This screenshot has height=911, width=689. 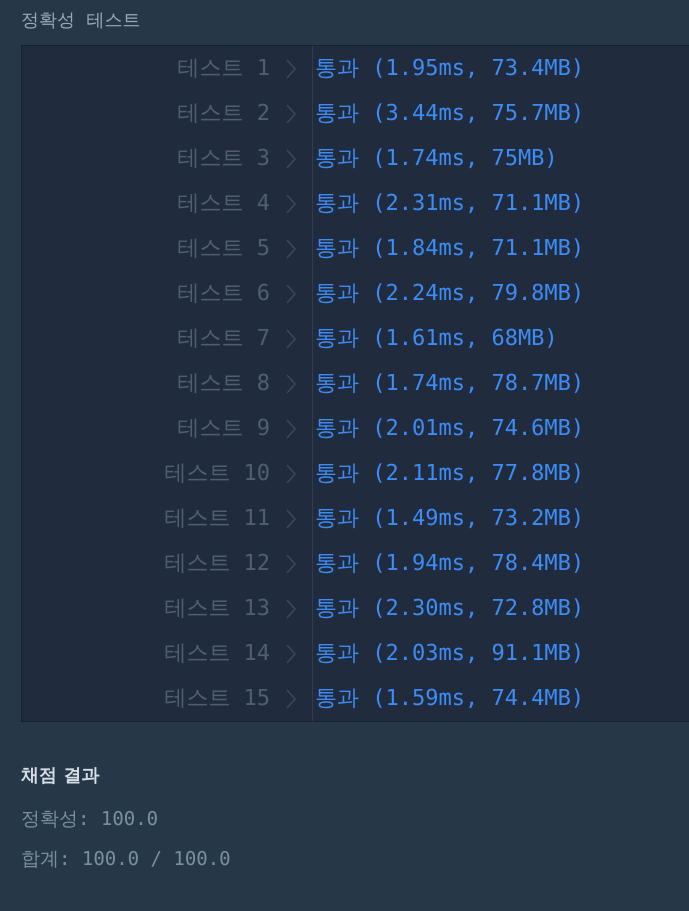 What do you see at coordinates (435, 338) in the screenshot?
I see `test-result: 통과 (1.61ms, 68MB)` at bounding box center [435, 338].